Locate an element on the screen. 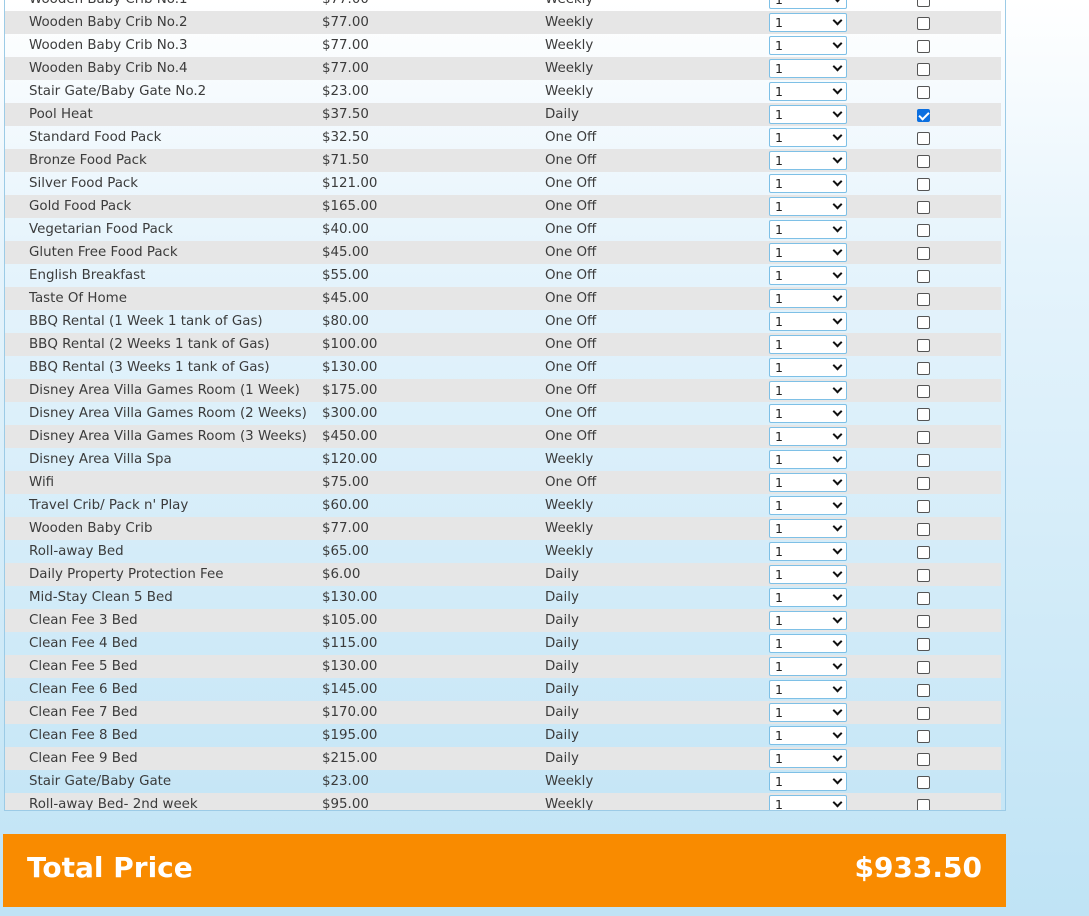 The height and width of the screenshot is (916, 1089). extra-price: $37.50 is located at coordinates (345, 114).